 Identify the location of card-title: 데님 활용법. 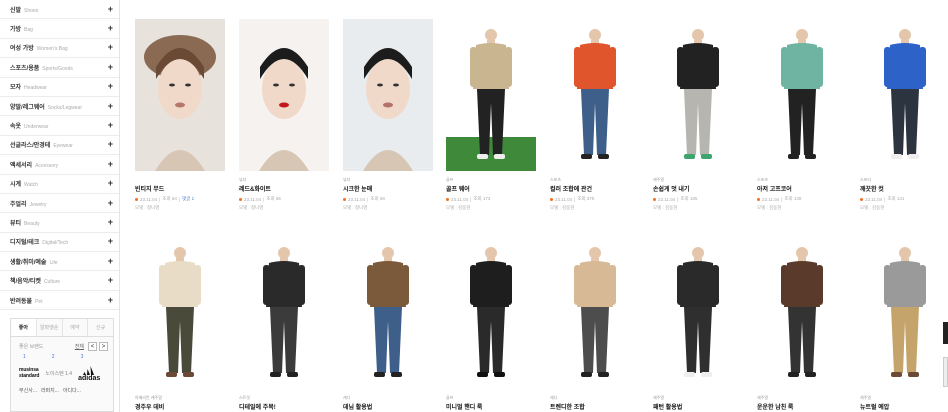
(388, 406).